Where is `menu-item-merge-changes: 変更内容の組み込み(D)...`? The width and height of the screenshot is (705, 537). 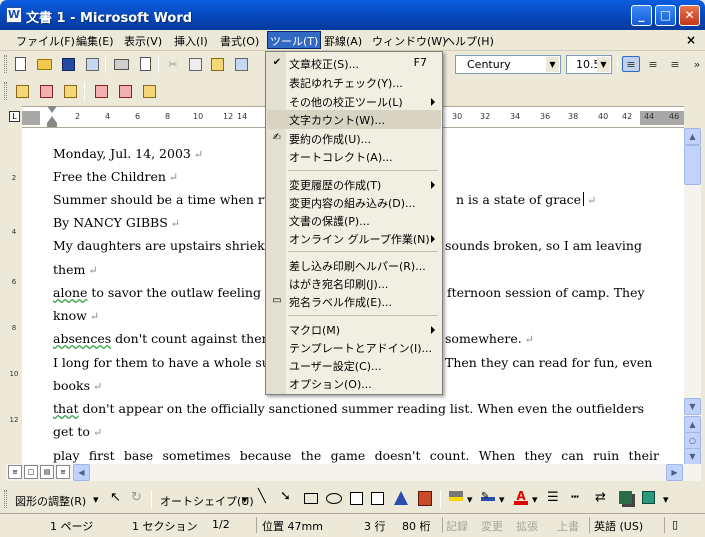
menu-item-merge-changes: 変更内容の組み込み(D)... is located at coordinates (354, 202).